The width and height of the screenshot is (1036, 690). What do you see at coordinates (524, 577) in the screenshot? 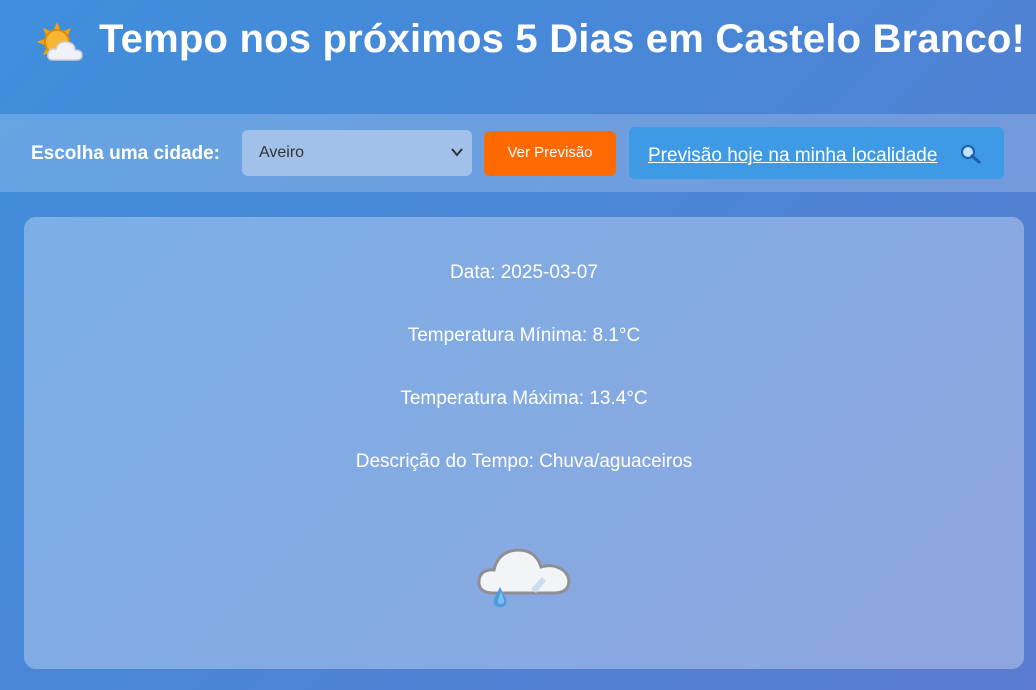
I see `rain-cloud-icon` at bounding box center [524, 577].